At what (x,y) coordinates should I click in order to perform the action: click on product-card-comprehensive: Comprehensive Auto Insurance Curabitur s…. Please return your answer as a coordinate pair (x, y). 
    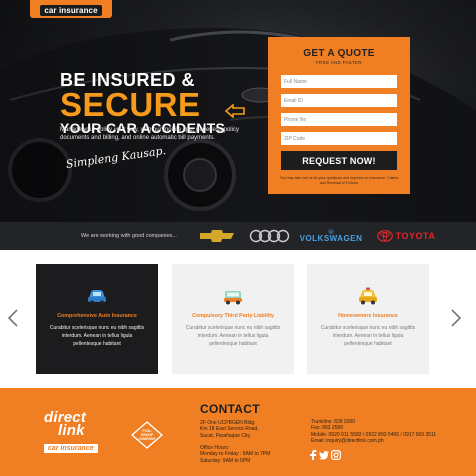
    Looking at the image, I should click on (97, 319).